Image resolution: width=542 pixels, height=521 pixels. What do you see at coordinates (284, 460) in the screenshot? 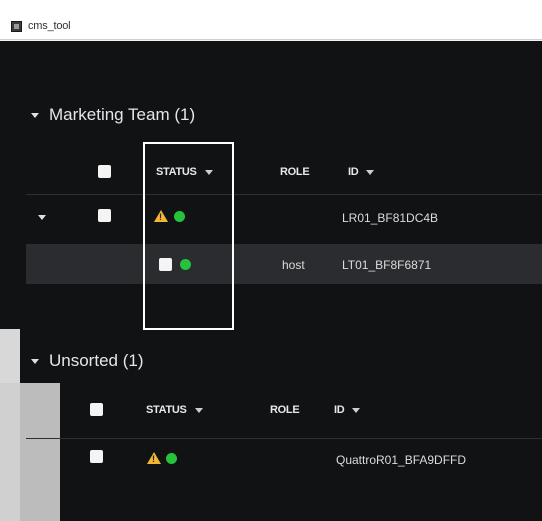
I see `table-row: QuattroR01_BFA9DFFD` at bounding box center [284, 460].